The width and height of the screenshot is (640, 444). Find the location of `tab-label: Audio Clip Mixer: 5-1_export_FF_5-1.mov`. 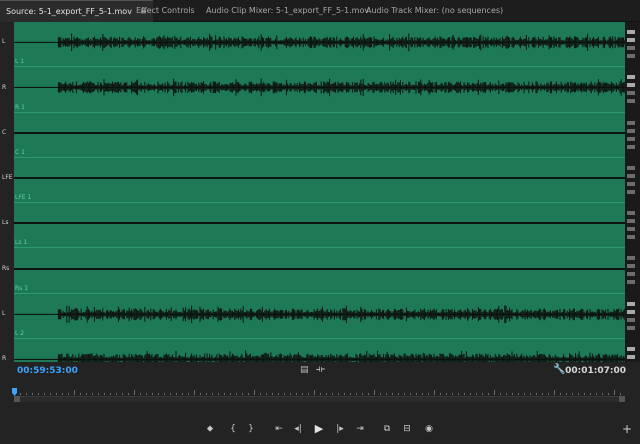

tab-label: Audio Clip Mixer: 5-1_export_FF_5-1.mov is located at coordinates (288, 10).